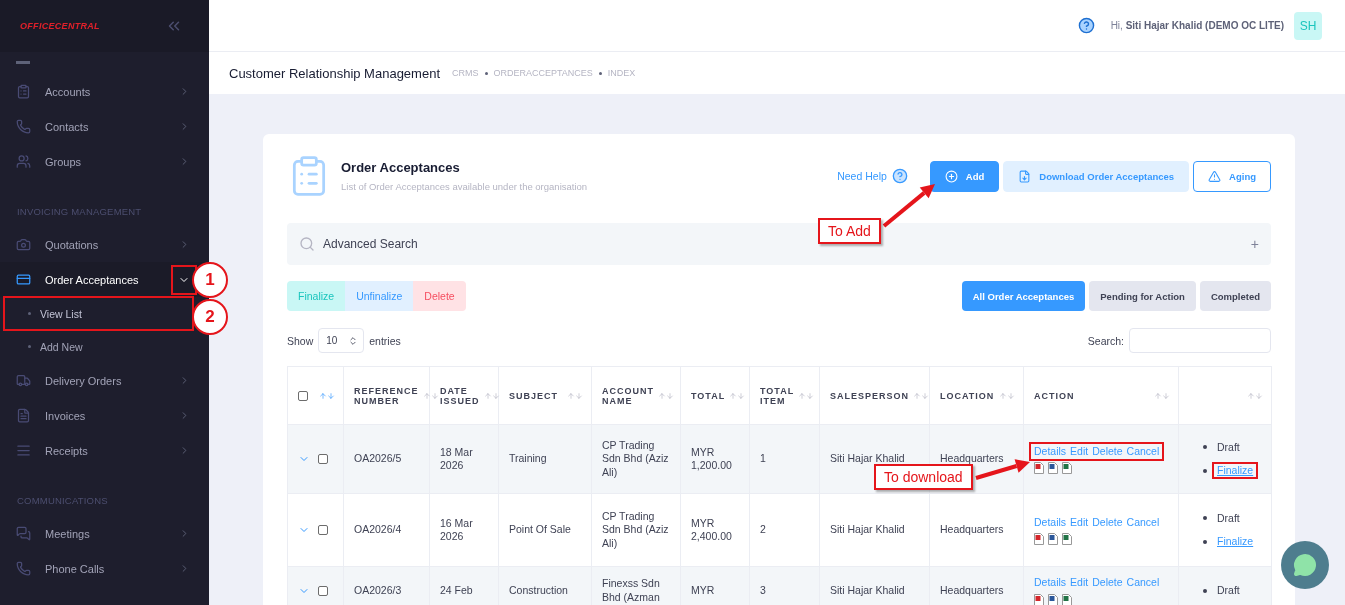 The height and width of the screenshot is (605, 1345). Describe the element at coordinates (334, 73) in the screenshot. I see `page-title: Customer Relationship Management` at that location.